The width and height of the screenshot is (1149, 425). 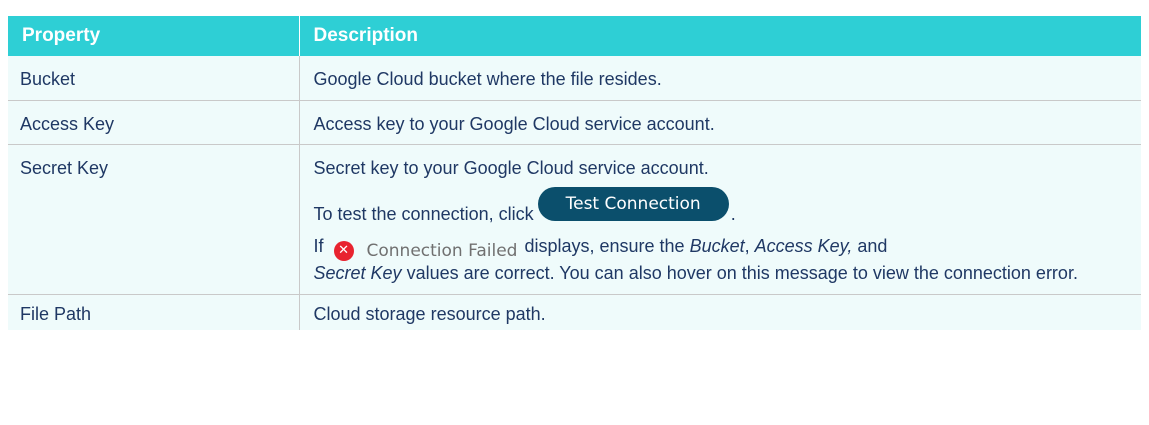 I want to click on error-circle-x-icon: ✕, so click(x=343, y=250).